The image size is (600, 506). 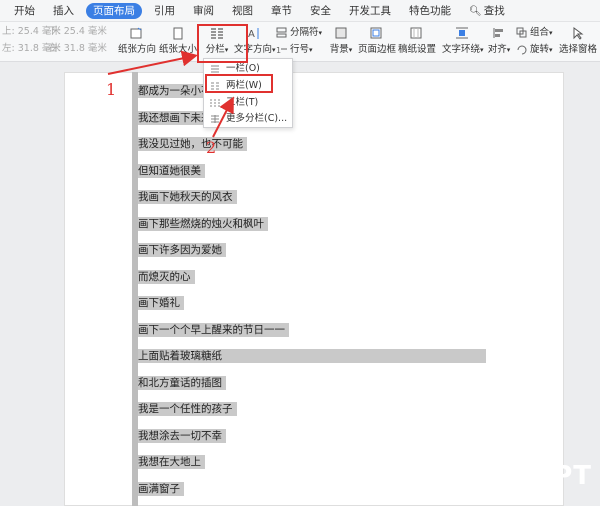 I want to click on annotation-label-2: 2, so click(x=211, y=147).